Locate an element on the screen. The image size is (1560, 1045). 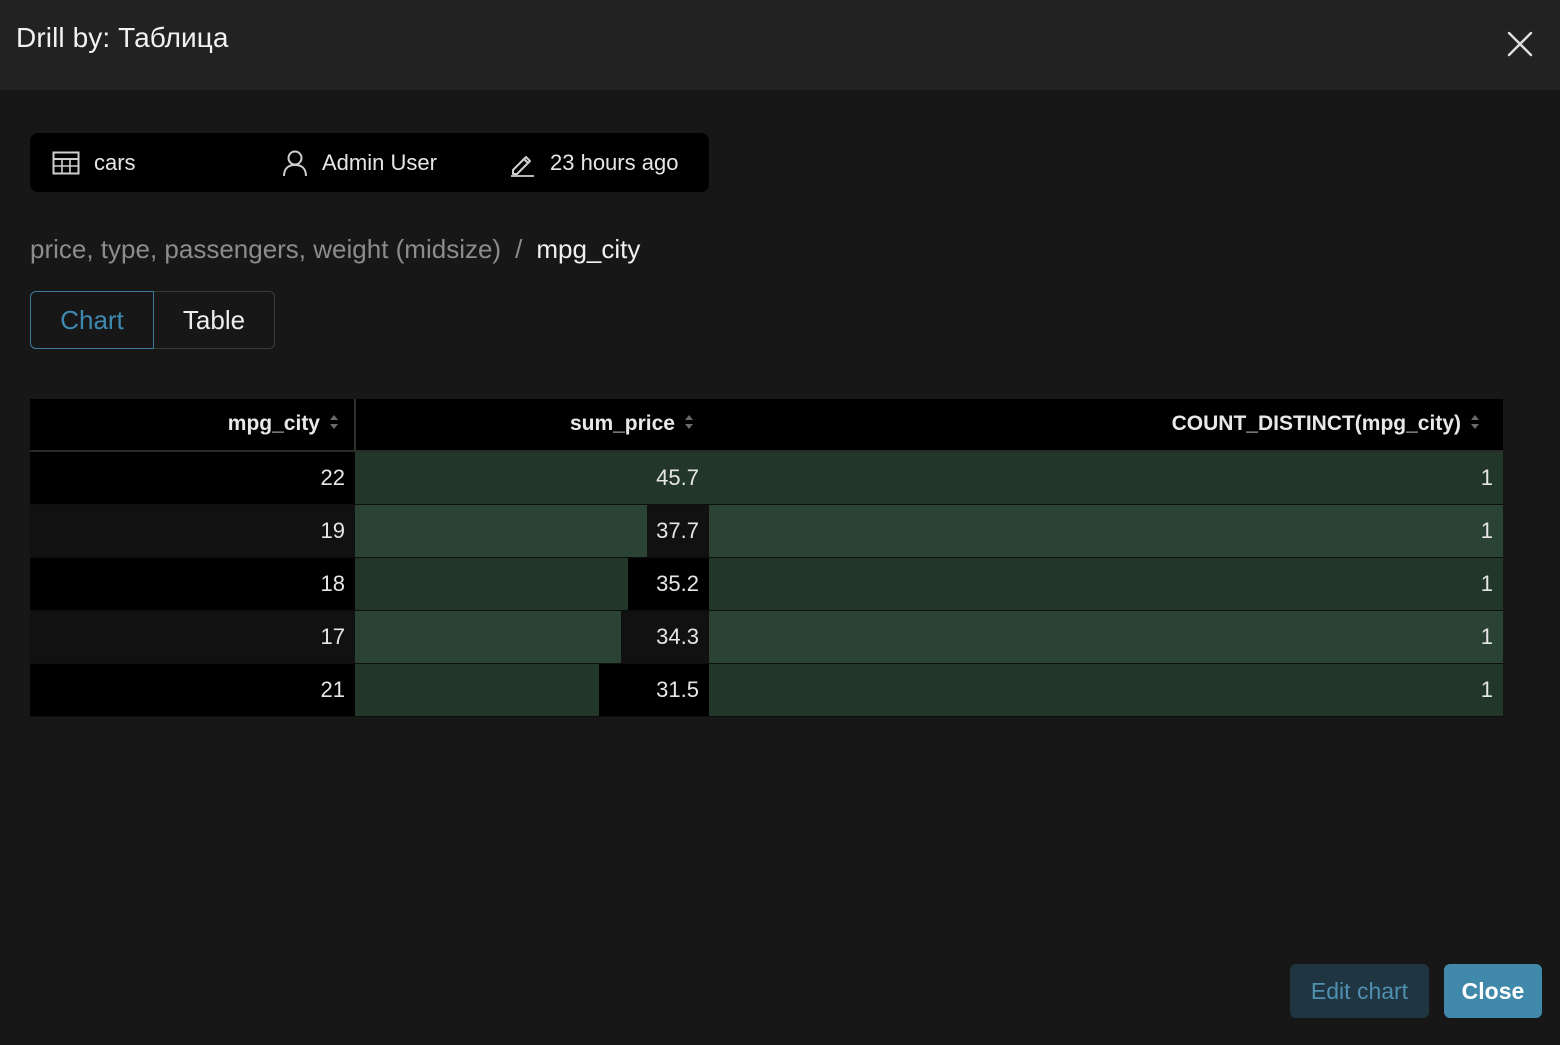
column-header-count-distinct: COUNT_DISTINCT(mpg_city) is located at coordinates (1106, 425).